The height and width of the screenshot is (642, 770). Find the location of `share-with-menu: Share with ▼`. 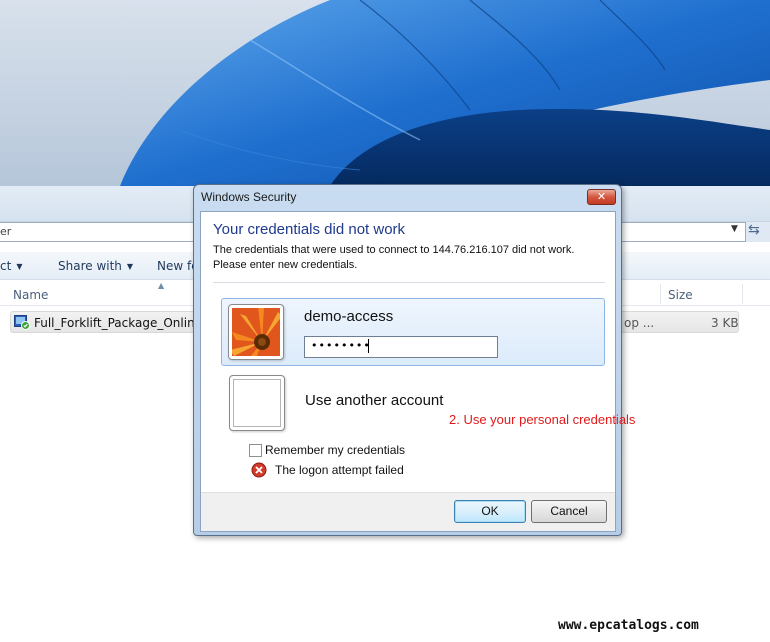

share-with-menu: Share with ▼ is located at coordinates (95, 266).